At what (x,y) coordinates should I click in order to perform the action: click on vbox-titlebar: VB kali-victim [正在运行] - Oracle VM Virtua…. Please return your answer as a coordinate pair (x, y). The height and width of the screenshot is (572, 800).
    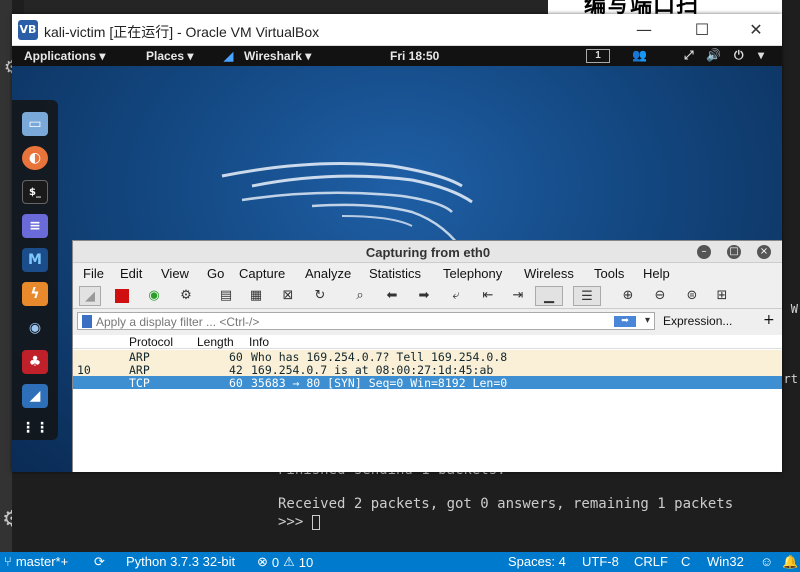
    Looking at the image, I should click on (397, 30).